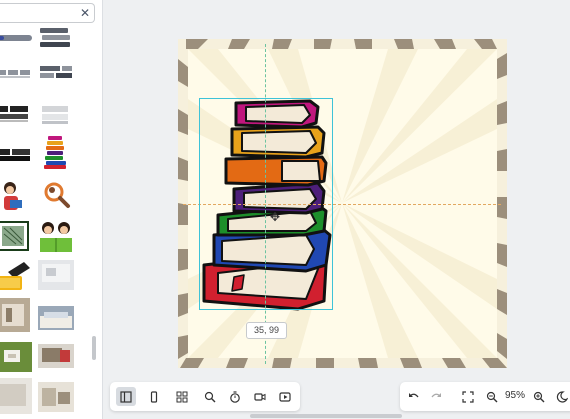 The height and width of the screenshot is (419, 570). I want to click on sidebar-scrollbar, so click(94, 348).